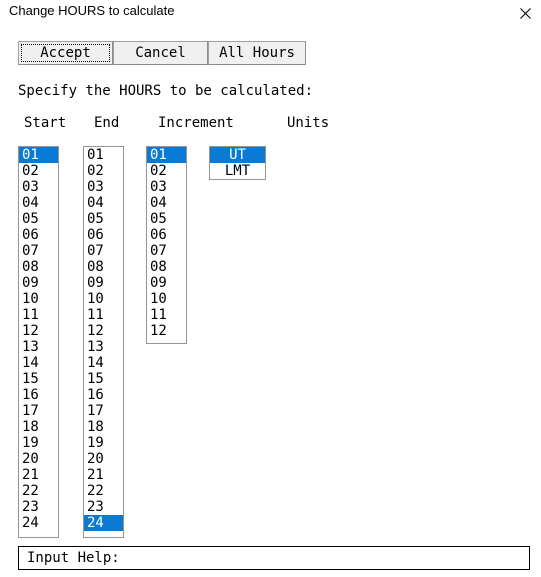  I want to click on cancel-button: Cancel, so click(160, 53).